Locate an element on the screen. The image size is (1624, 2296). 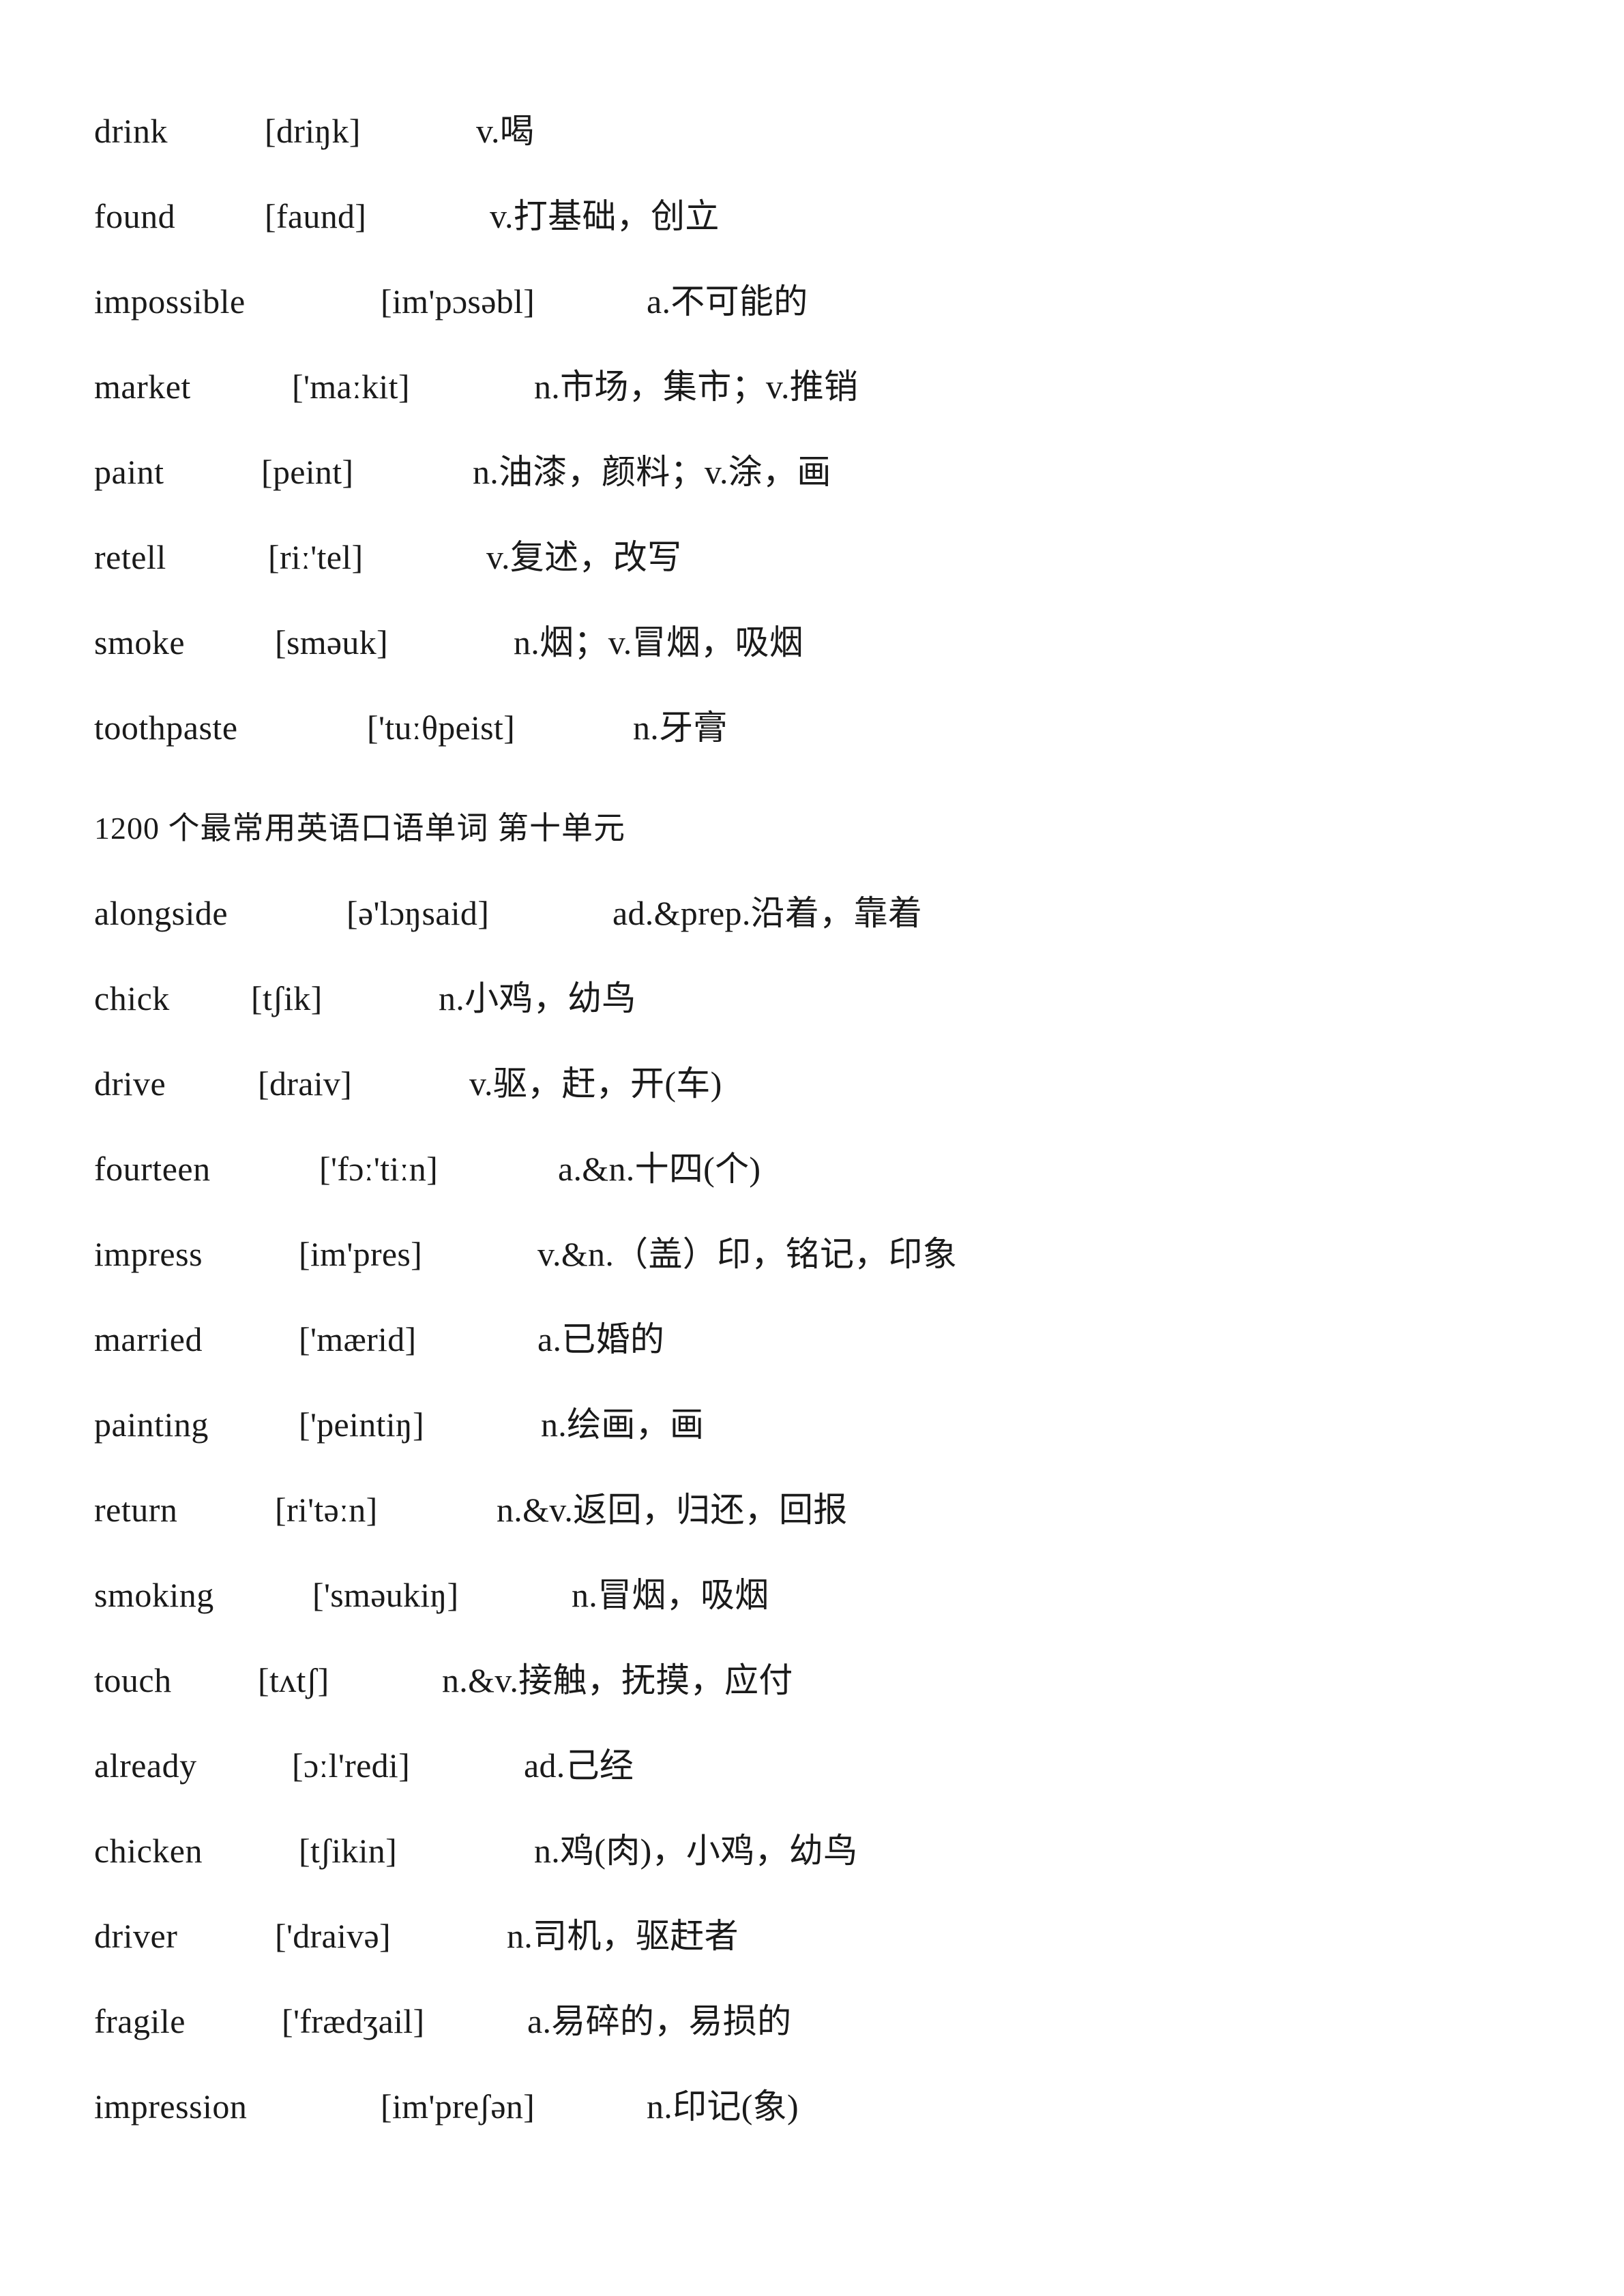
entry-definition: n.印记(象) is located at coordinates (723, 2107).